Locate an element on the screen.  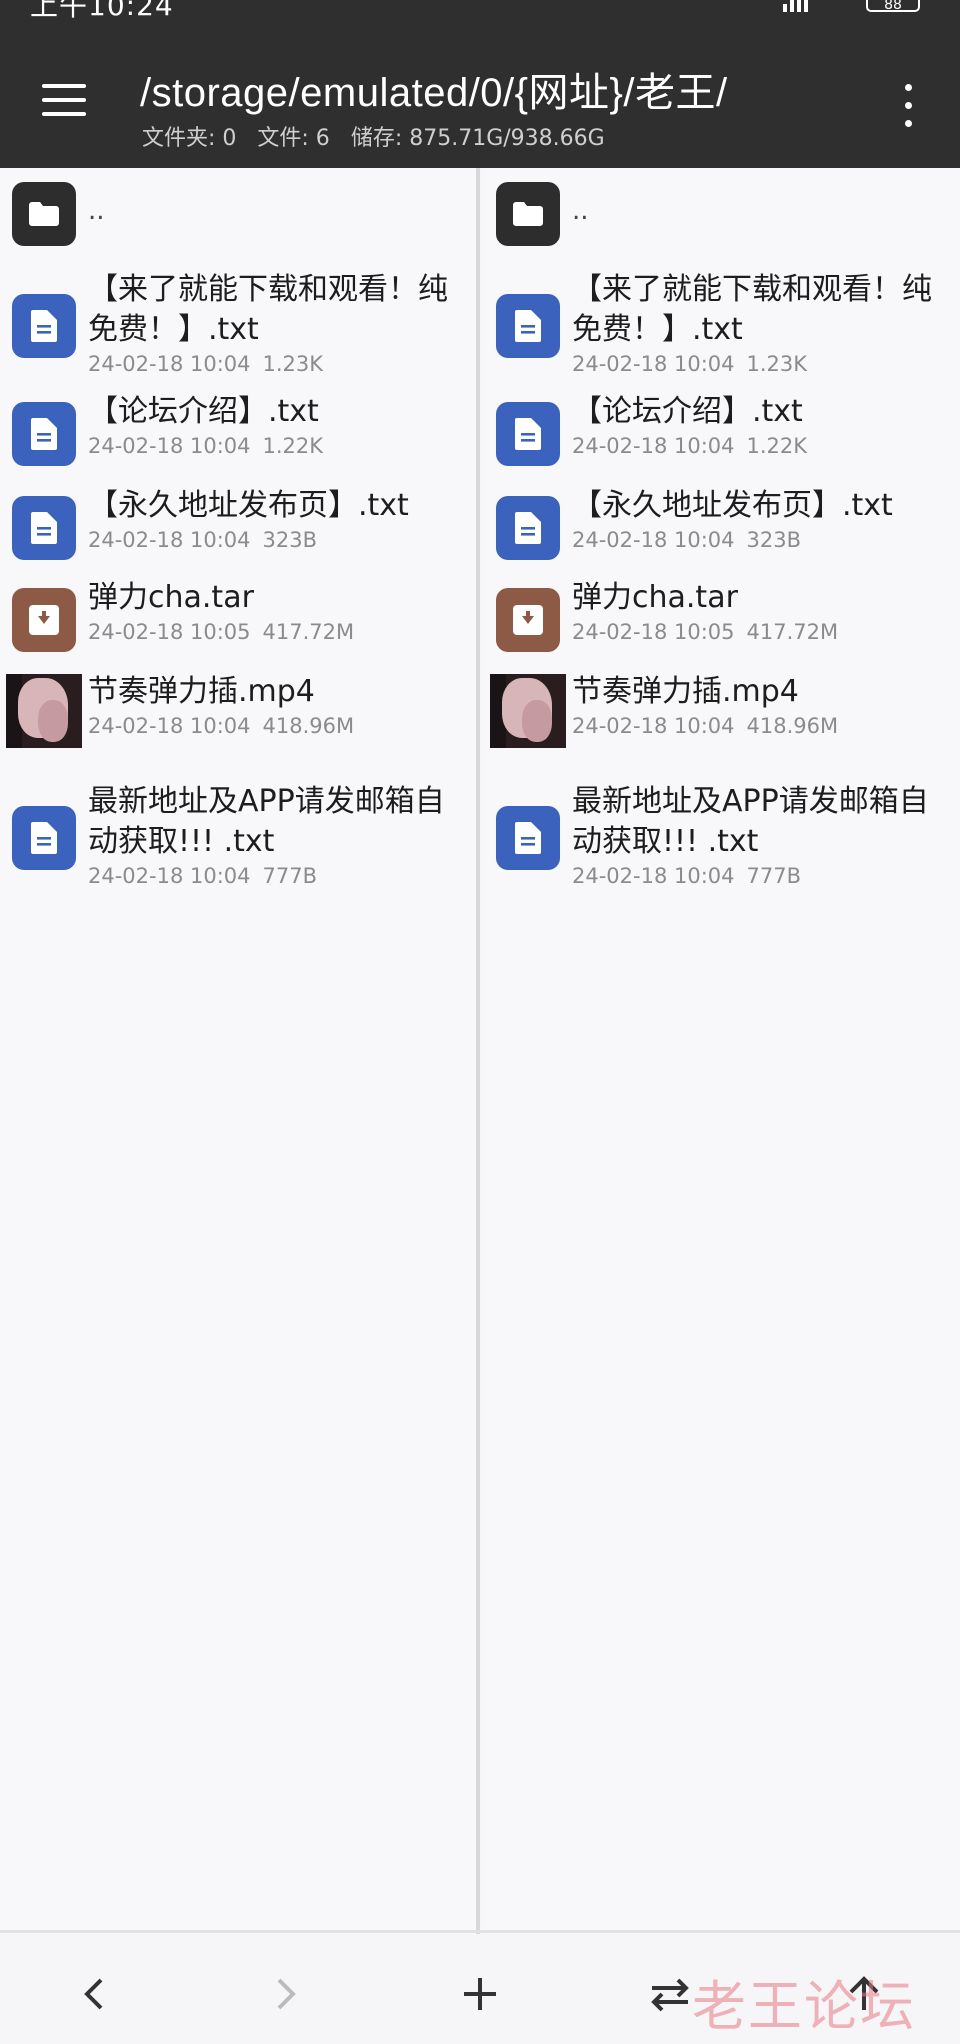
menu-icon is located at coordinates (64, 101).